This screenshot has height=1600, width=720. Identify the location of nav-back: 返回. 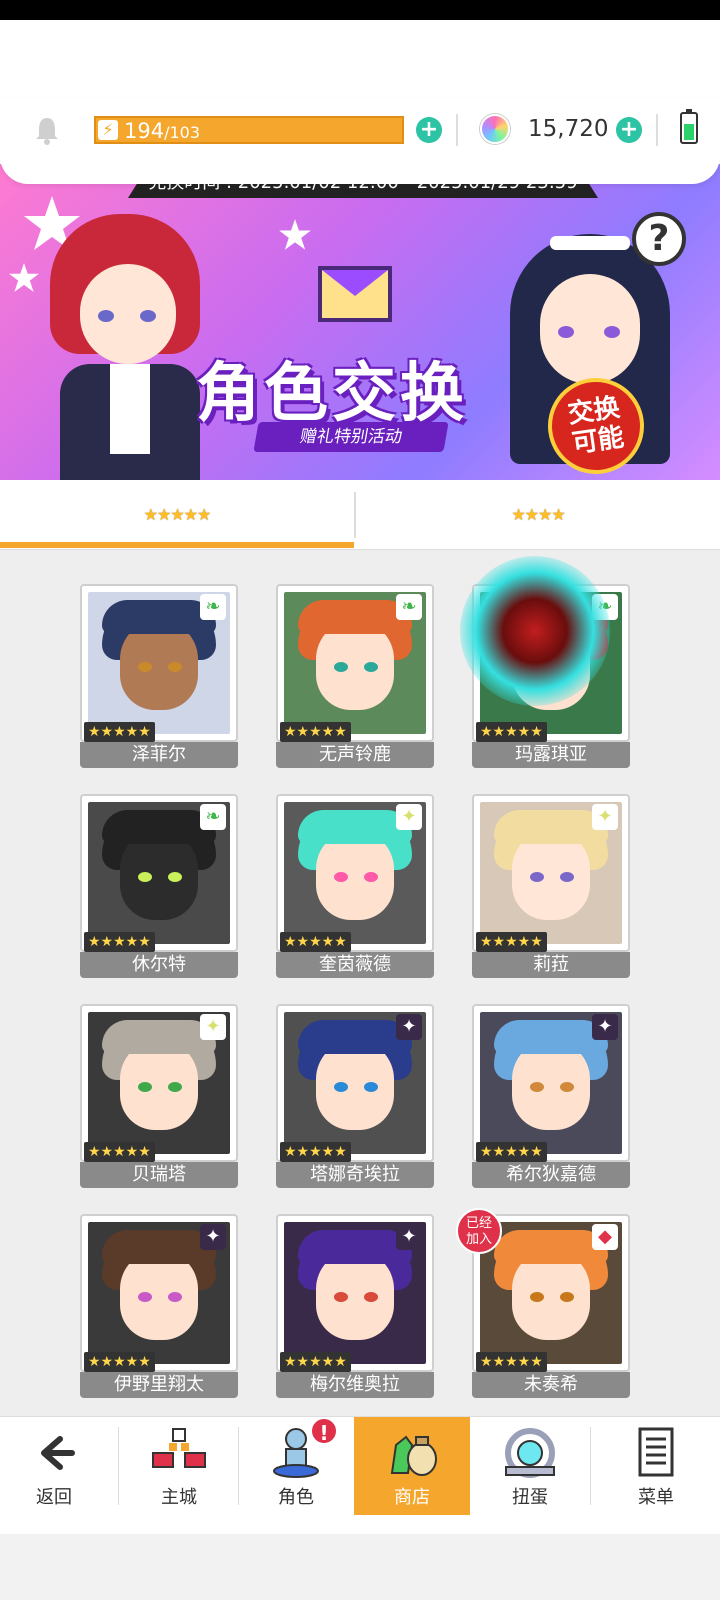
(54, 1466).